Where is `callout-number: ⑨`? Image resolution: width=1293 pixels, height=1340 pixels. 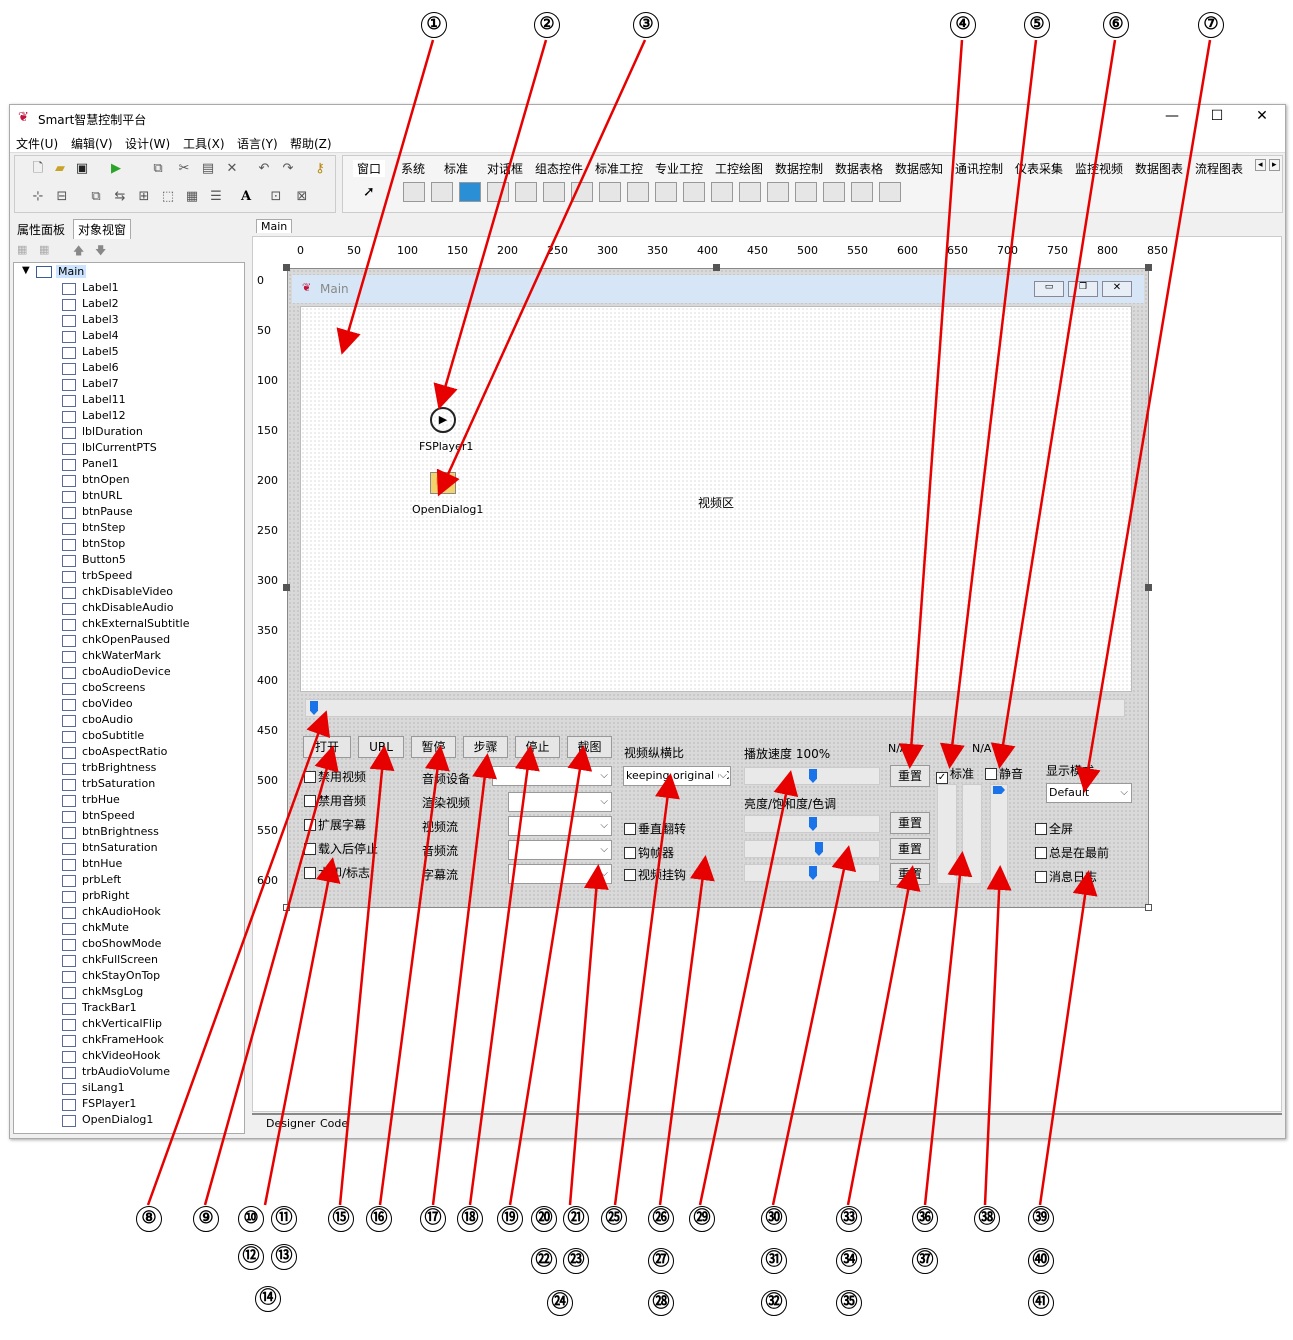
callout-number: ⑨ is located at coordinates (206, 1219).